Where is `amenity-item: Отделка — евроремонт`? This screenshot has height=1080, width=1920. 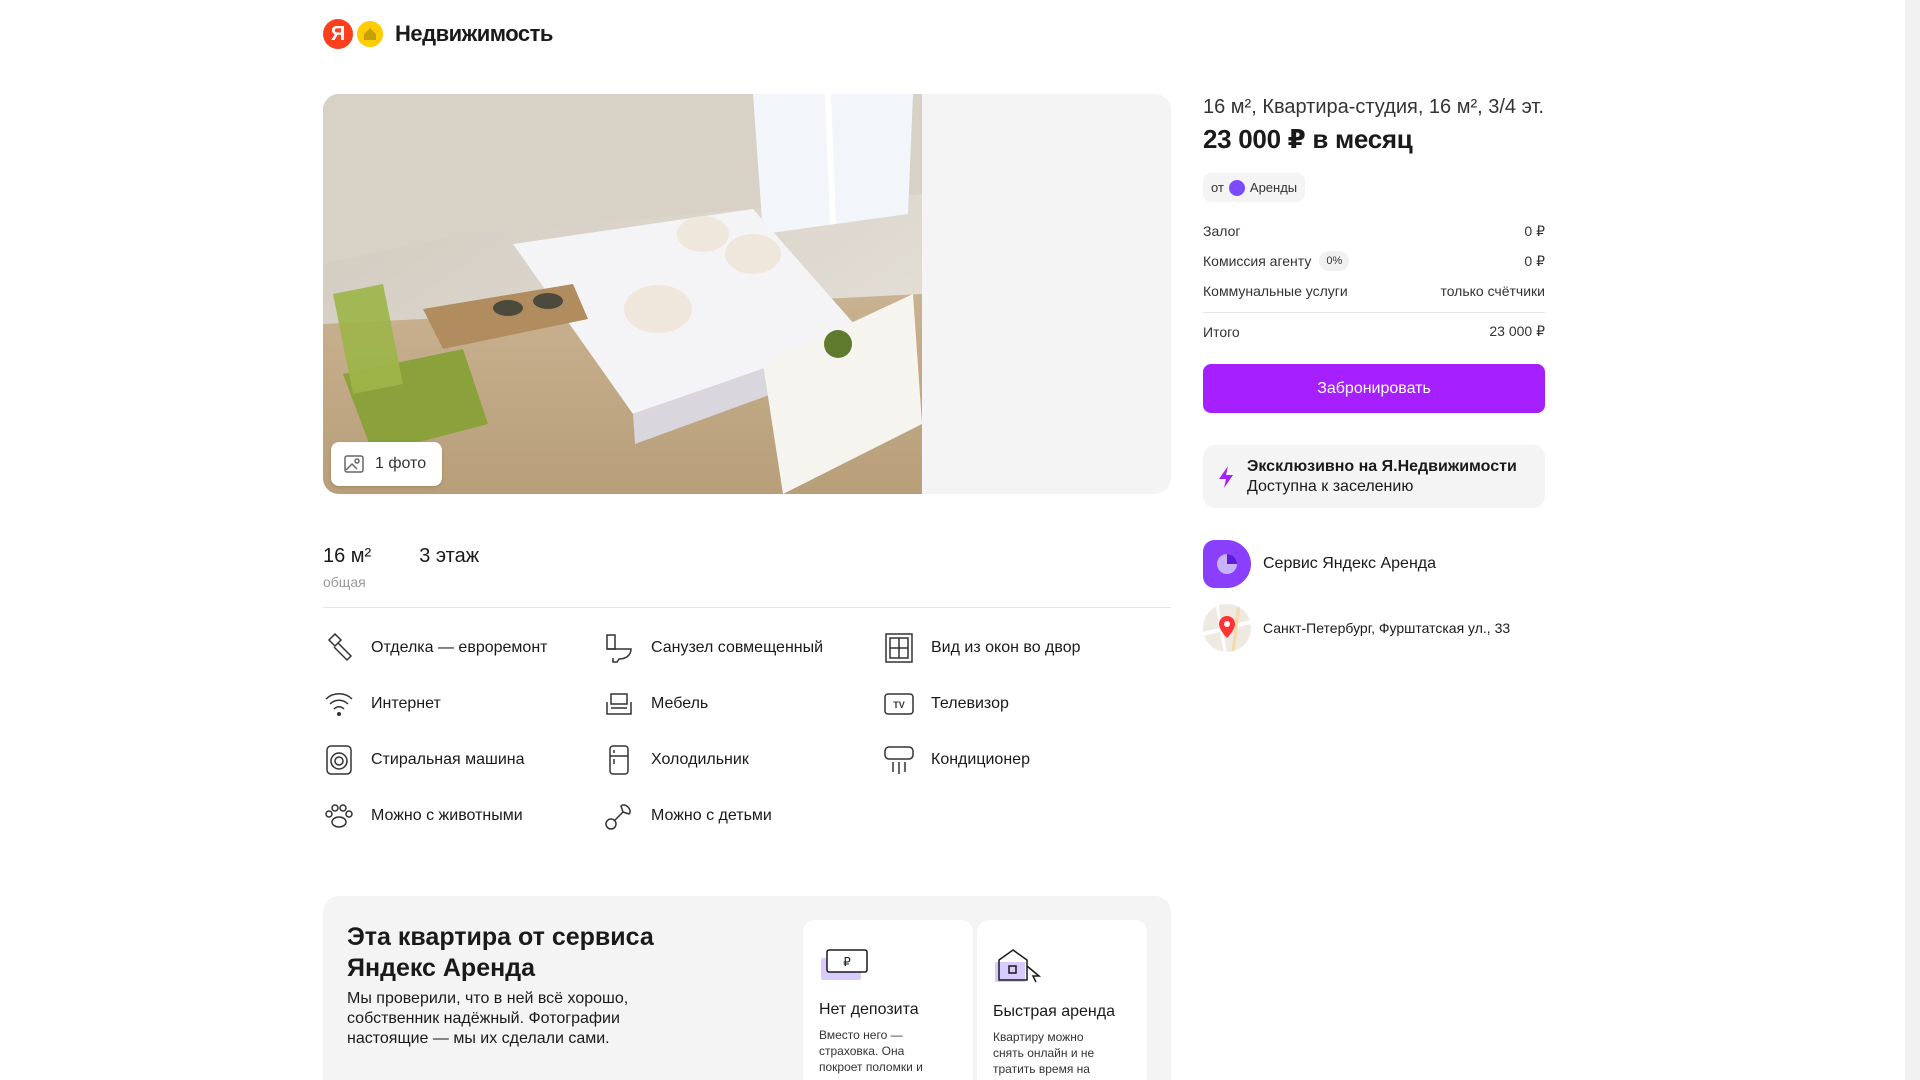 amenity-item: Отделка — евроремонт is located at coordinates (463, 648).